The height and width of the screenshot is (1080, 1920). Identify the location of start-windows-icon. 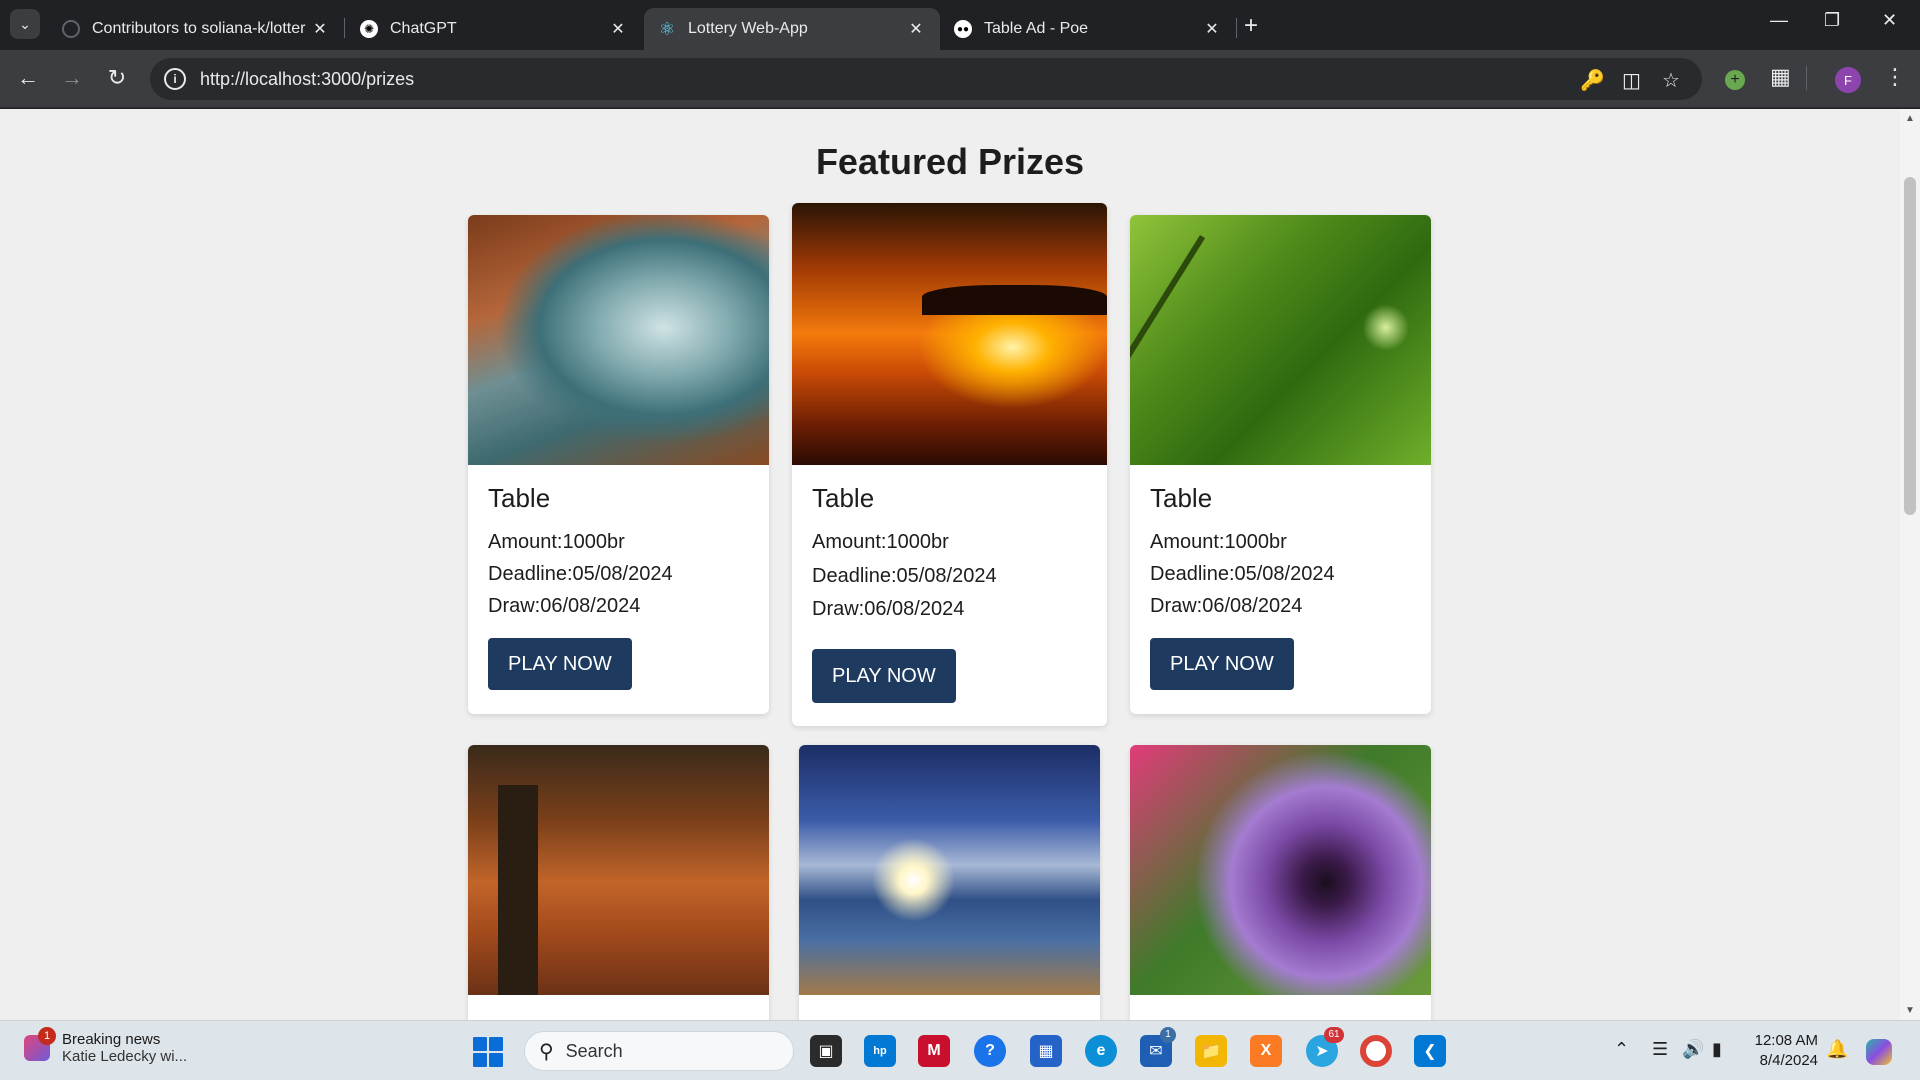
(488, 1052).